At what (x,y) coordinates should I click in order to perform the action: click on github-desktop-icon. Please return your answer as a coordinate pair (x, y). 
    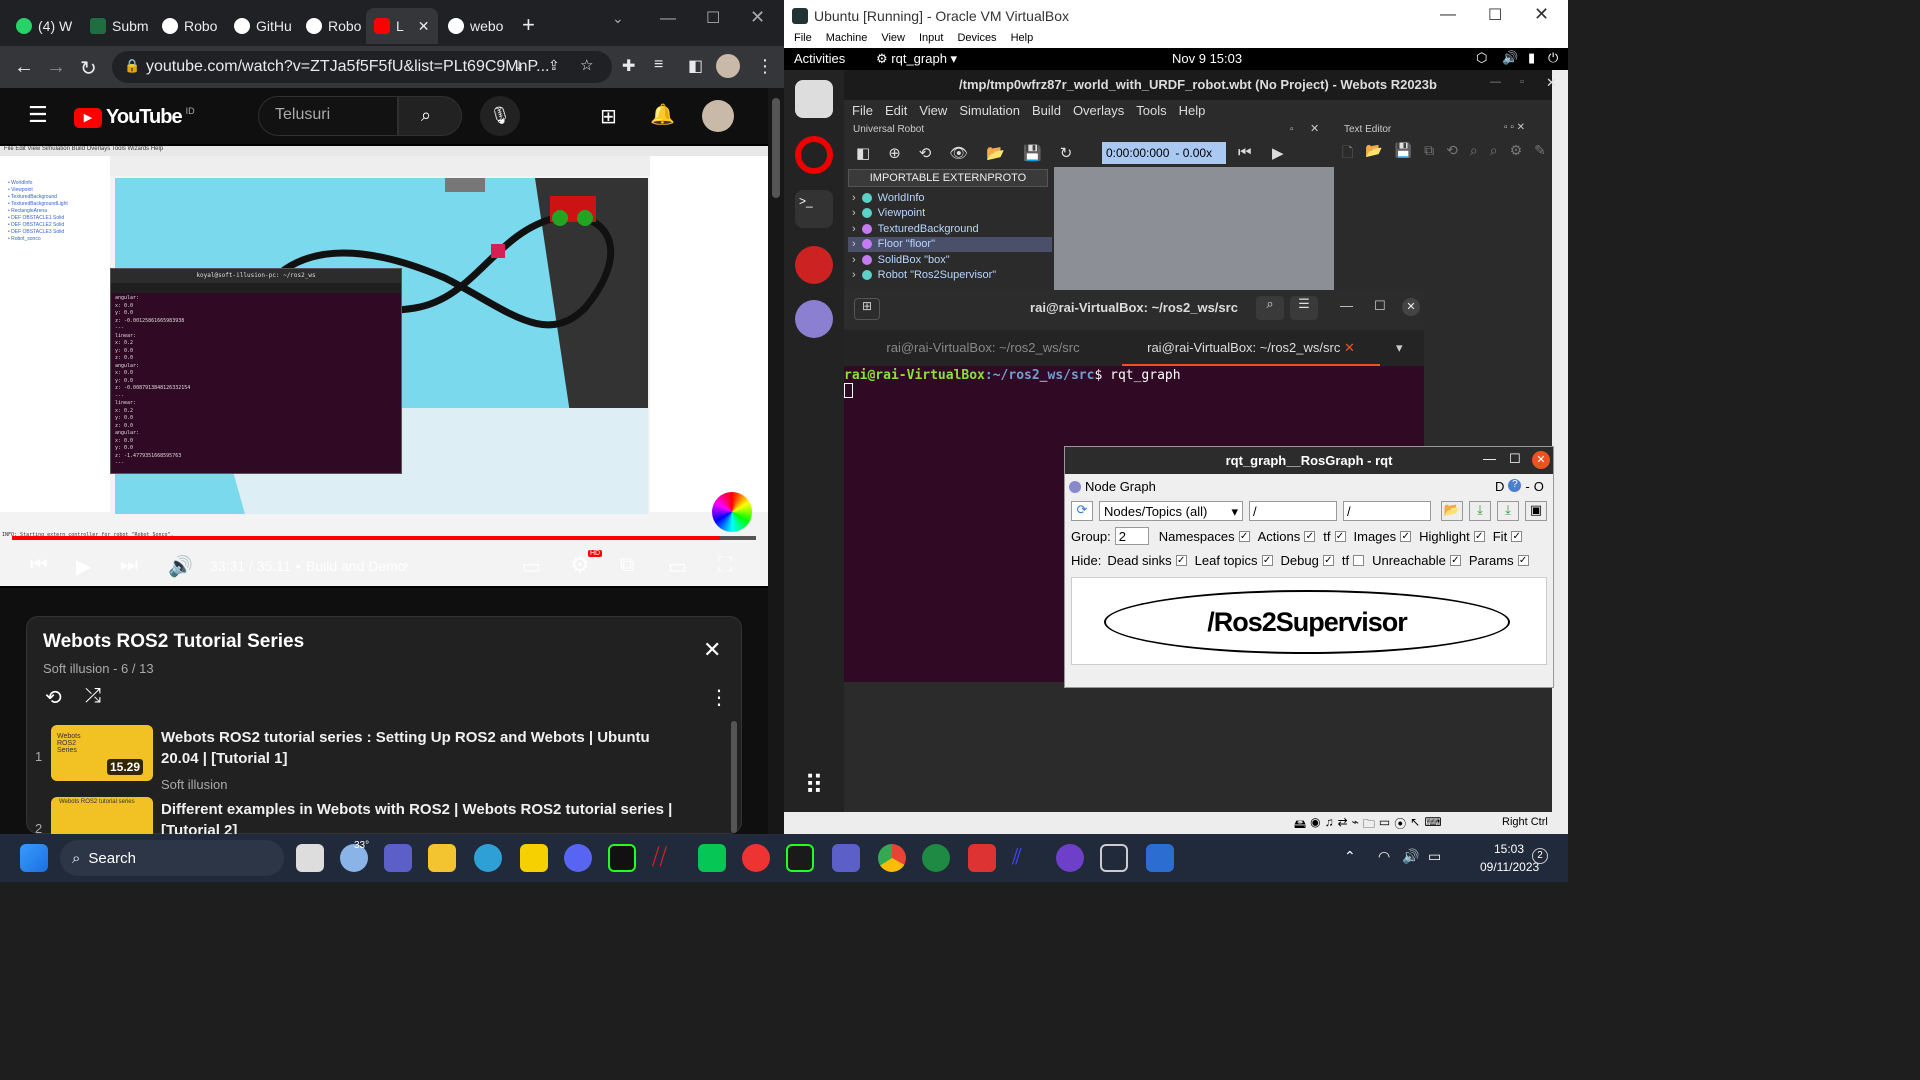
    Looking at the image, I should click on (1070, 858).